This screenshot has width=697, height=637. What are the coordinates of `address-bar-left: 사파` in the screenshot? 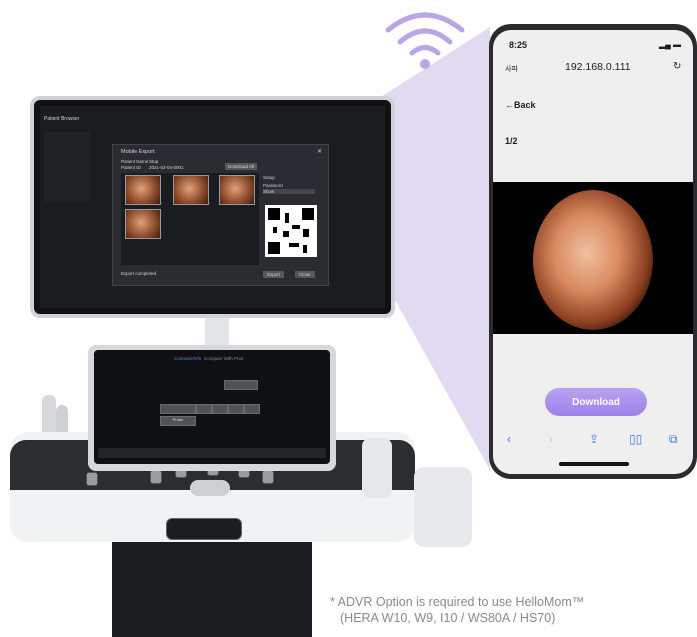 It's located at (511, 69).